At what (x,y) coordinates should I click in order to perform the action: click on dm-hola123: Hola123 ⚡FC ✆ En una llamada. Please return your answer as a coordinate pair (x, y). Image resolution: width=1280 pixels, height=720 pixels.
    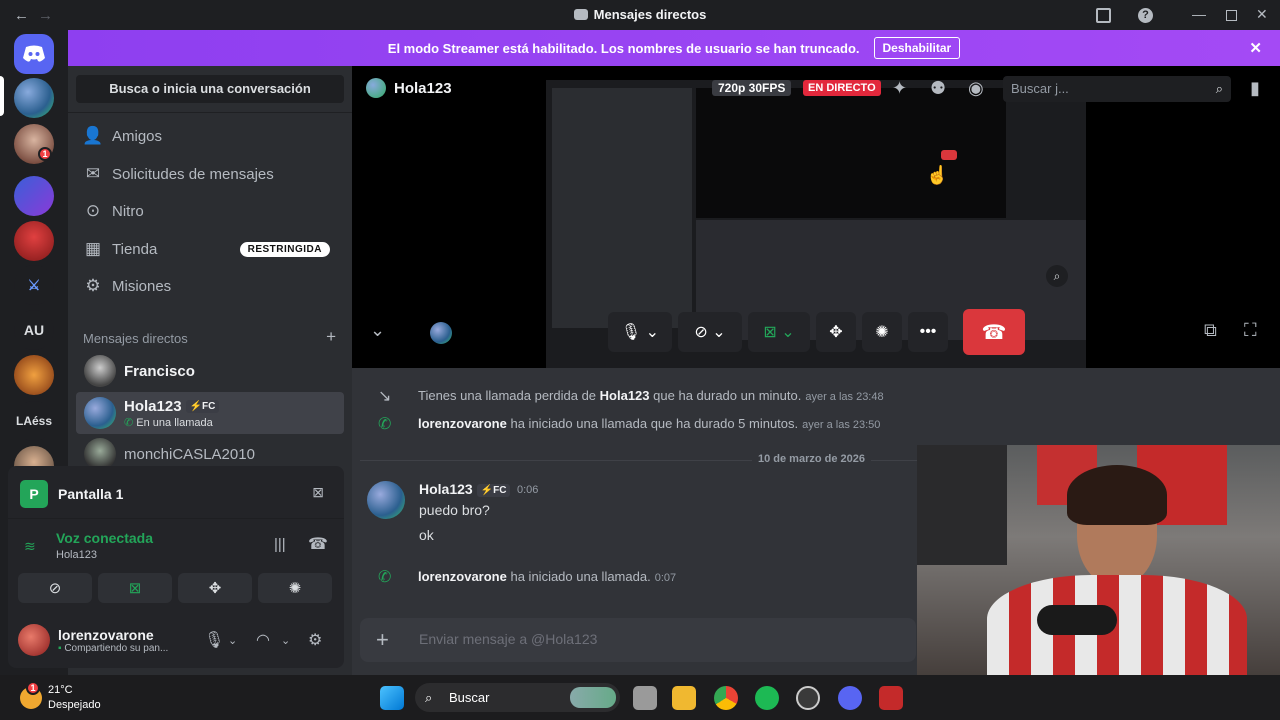
    Looking at the image, I should click on (210, 413).